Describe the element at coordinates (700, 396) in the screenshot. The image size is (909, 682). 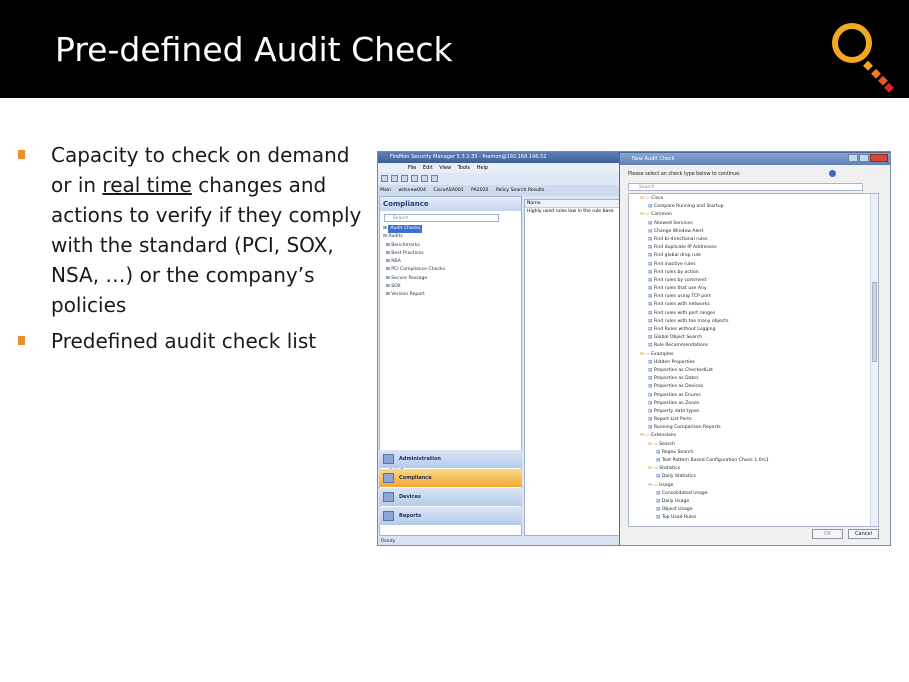
I see `tree-item: ▤ Properties as Enums` at that location.